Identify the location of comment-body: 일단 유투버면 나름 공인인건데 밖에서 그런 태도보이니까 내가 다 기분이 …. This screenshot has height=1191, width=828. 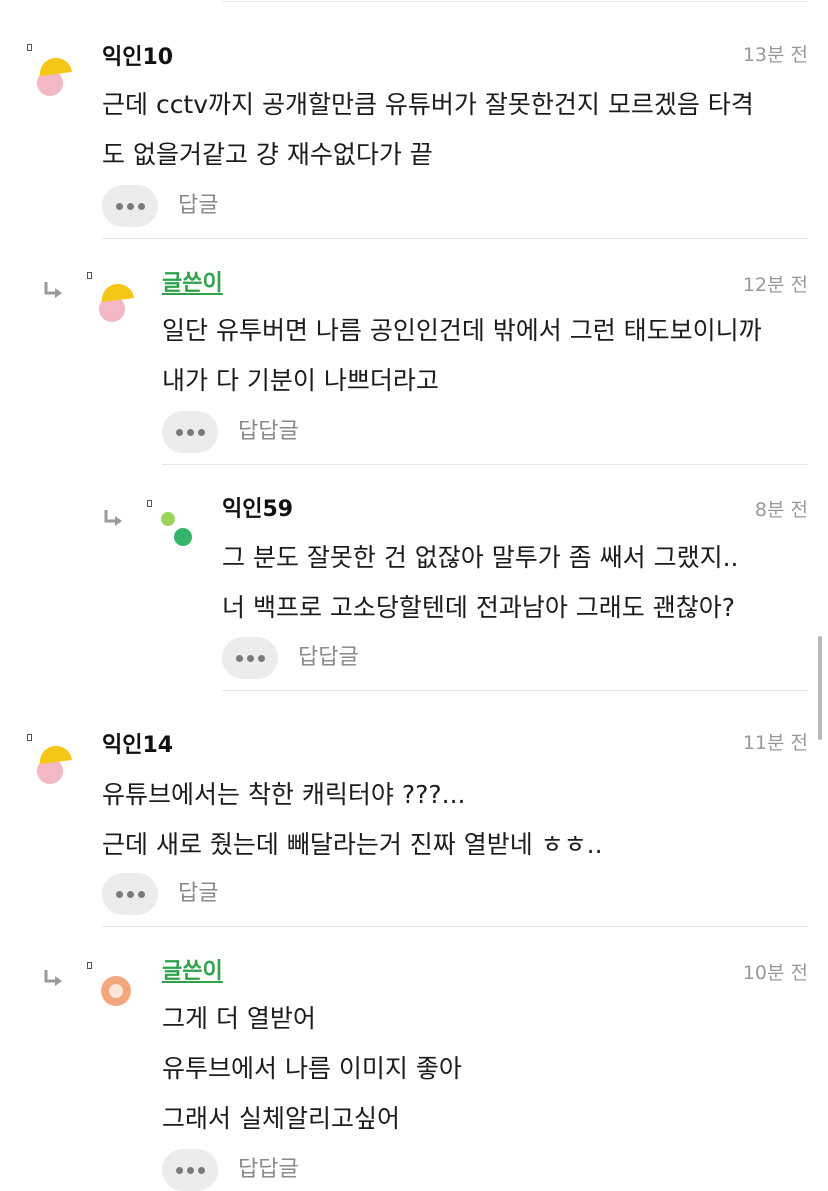
(485, 356).